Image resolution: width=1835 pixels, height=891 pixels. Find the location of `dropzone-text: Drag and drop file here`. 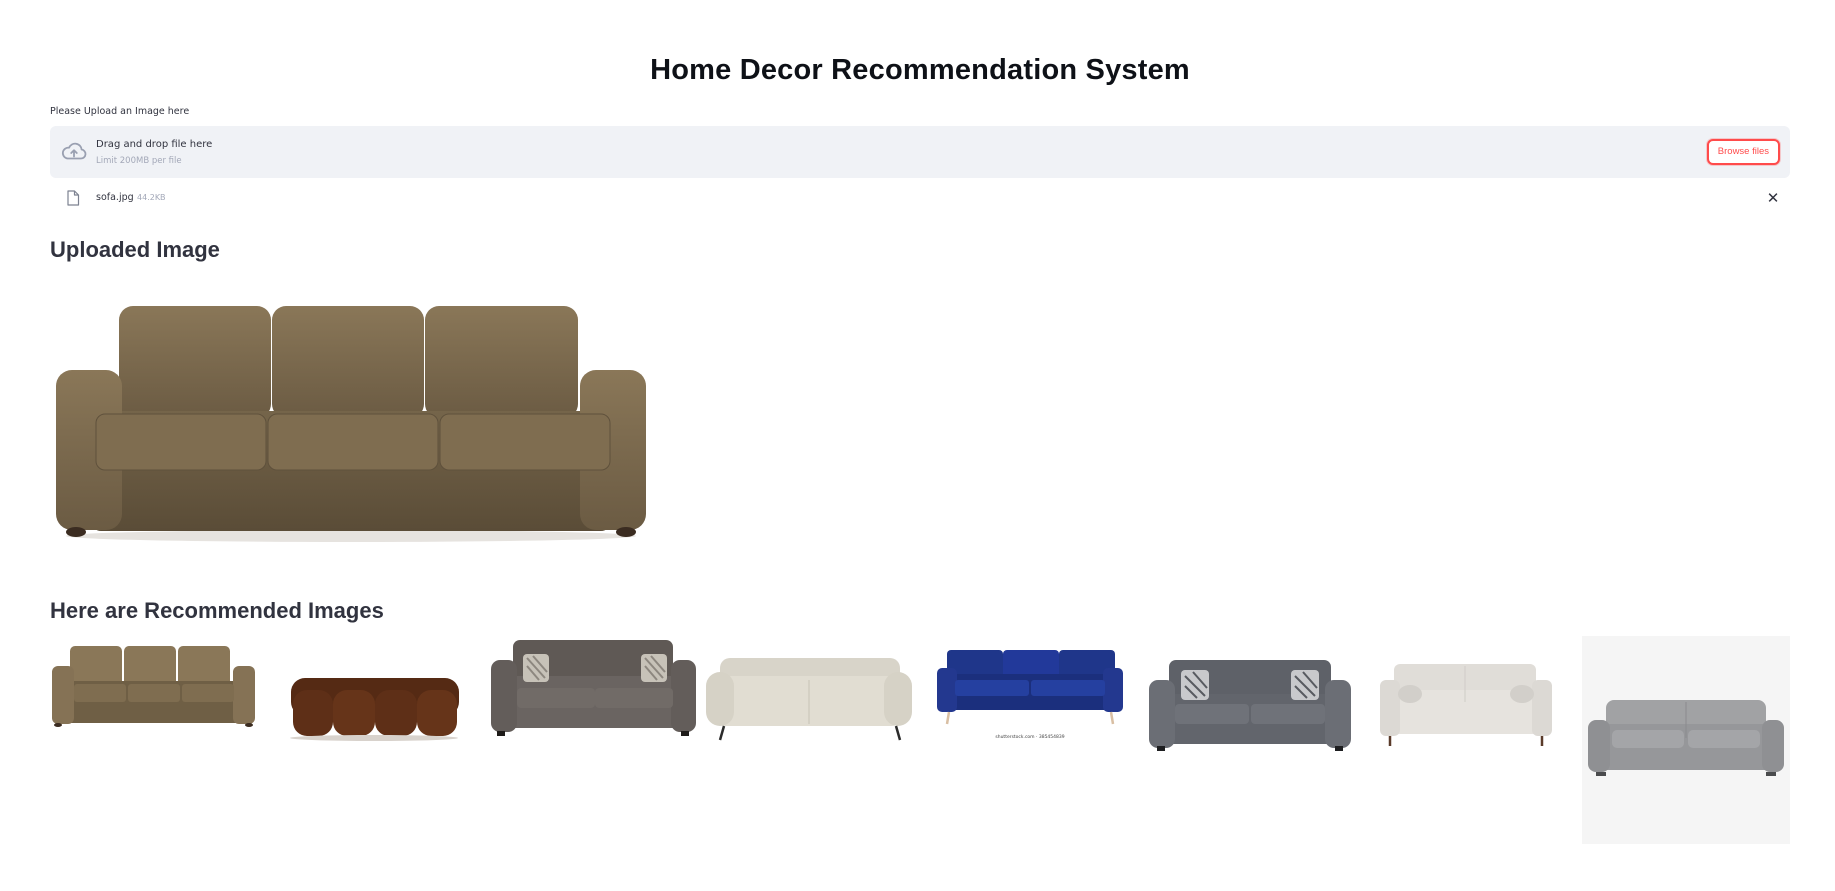

dropzone-text: Drag and drop file here is located at coordinates (154, 144).